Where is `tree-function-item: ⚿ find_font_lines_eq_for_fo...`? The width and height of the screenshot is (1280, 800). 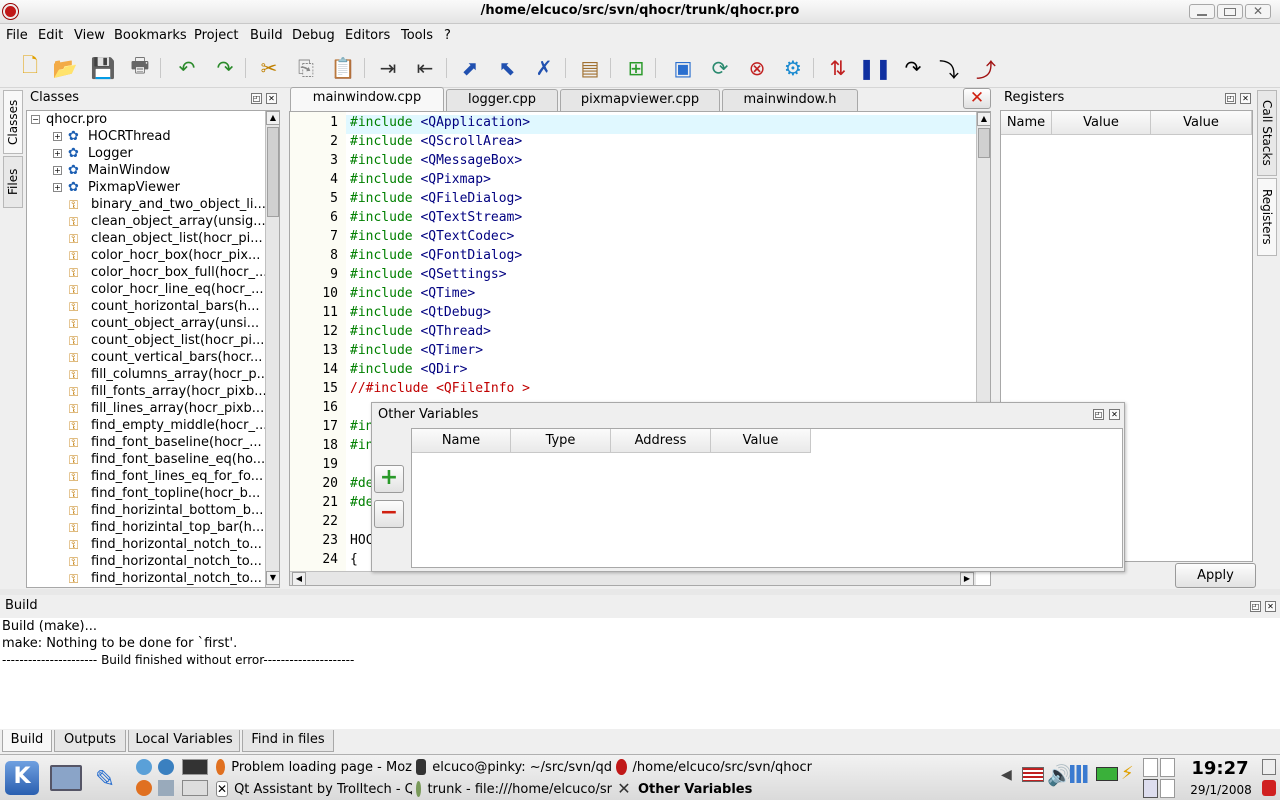 tree-function-item: ⚿ find_font_lines_eq_for_fo... is located at coordinates (166, 476).